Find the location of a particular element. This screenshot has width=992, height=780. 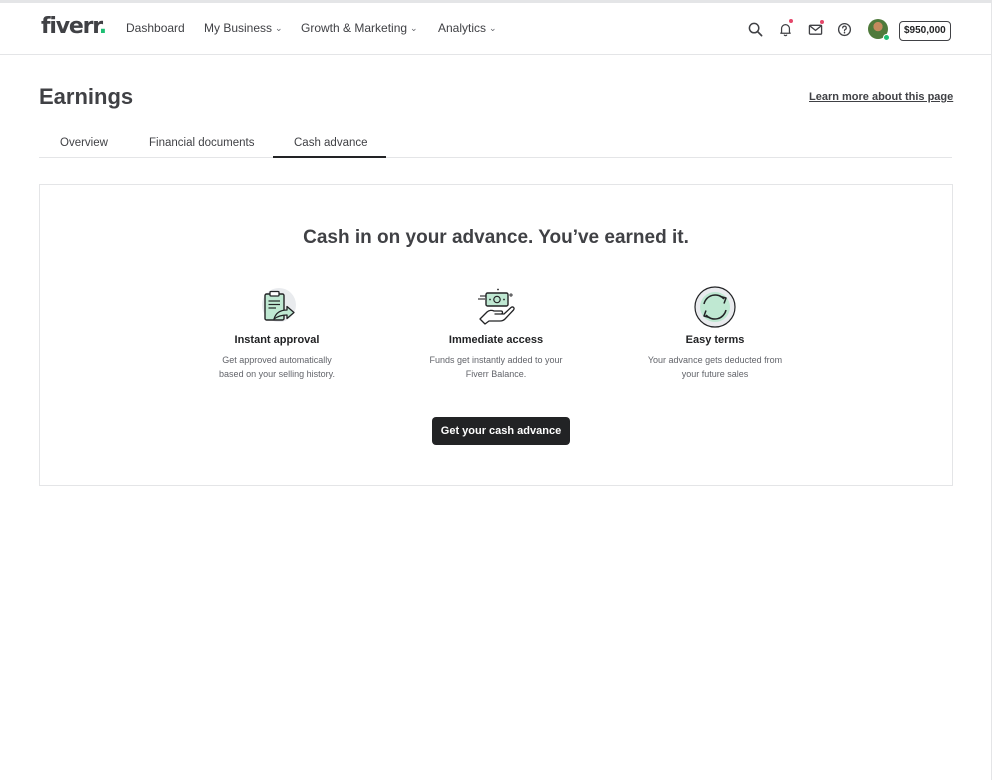

feature-description-line: based on your selling history. is located at coordinates (277, 374).